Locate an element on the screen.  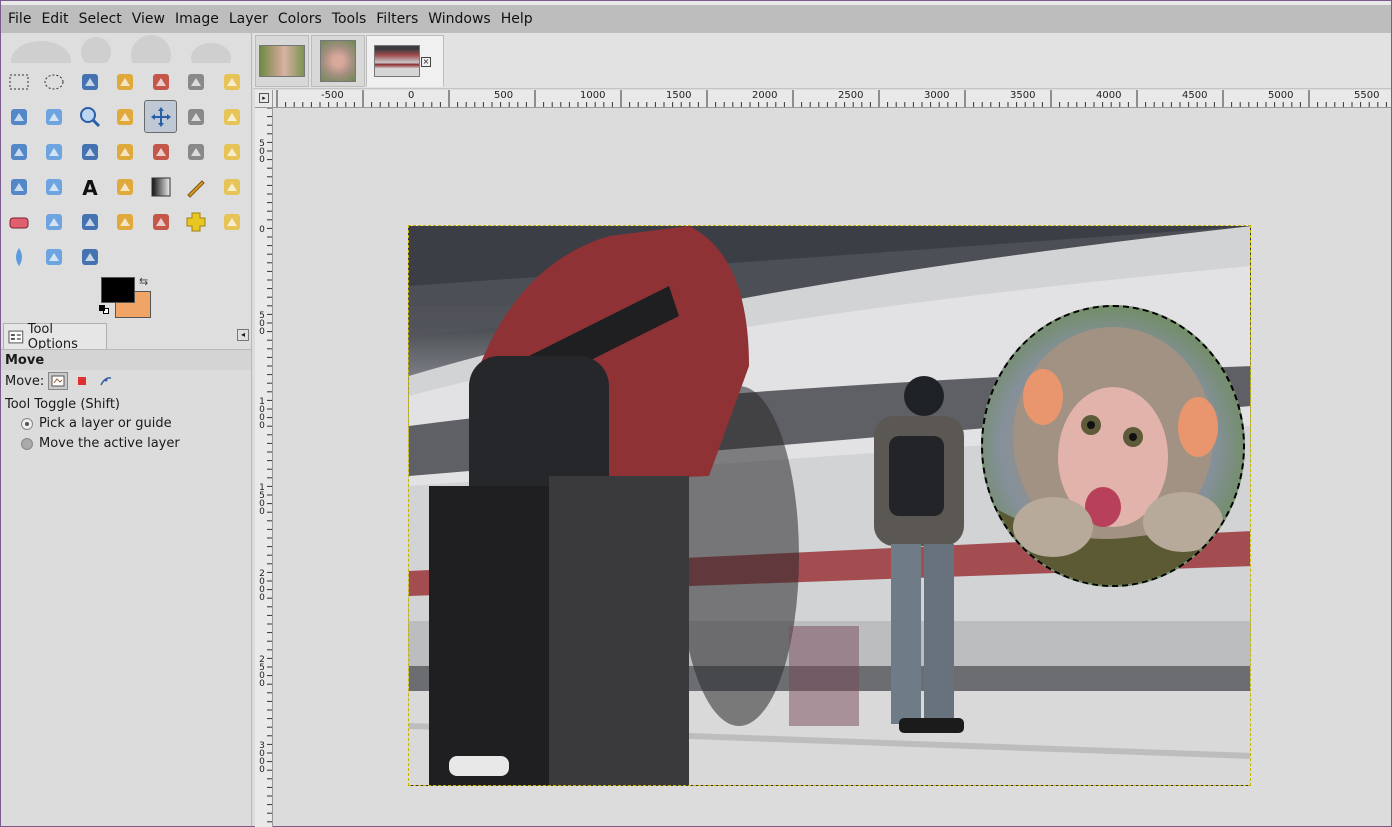
rect-select-tool-button is located at coordinates (18, 81).